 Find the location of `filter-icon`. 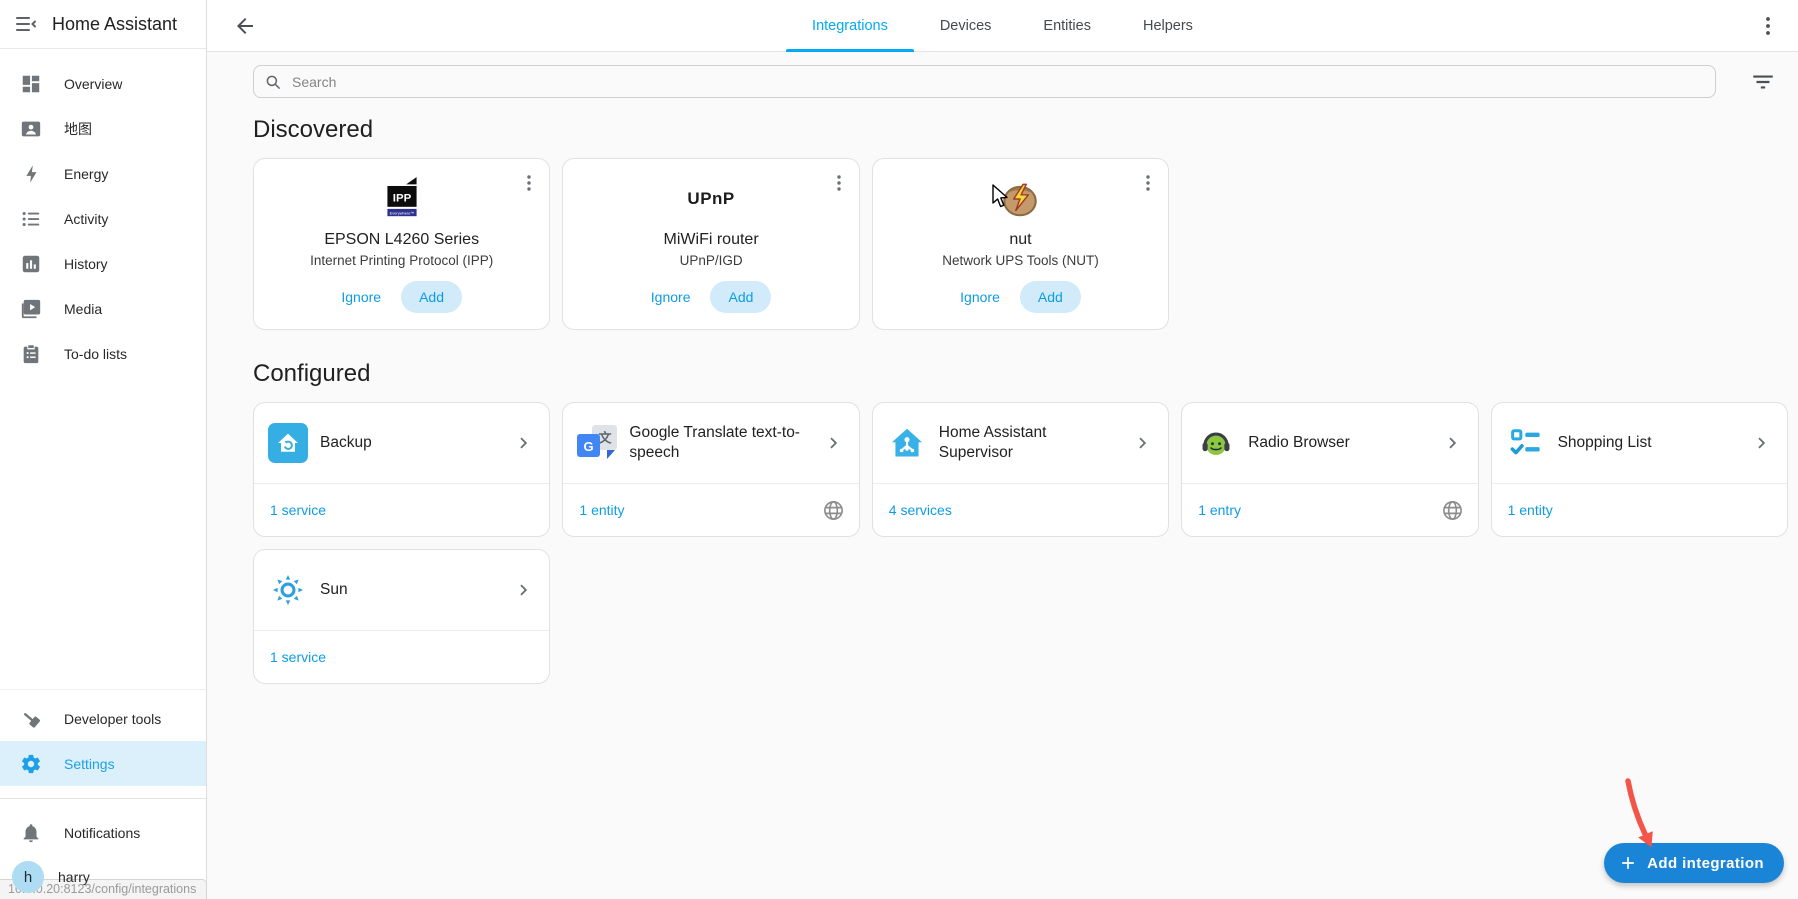

filter-icon is located at coordinates (1763, 82).